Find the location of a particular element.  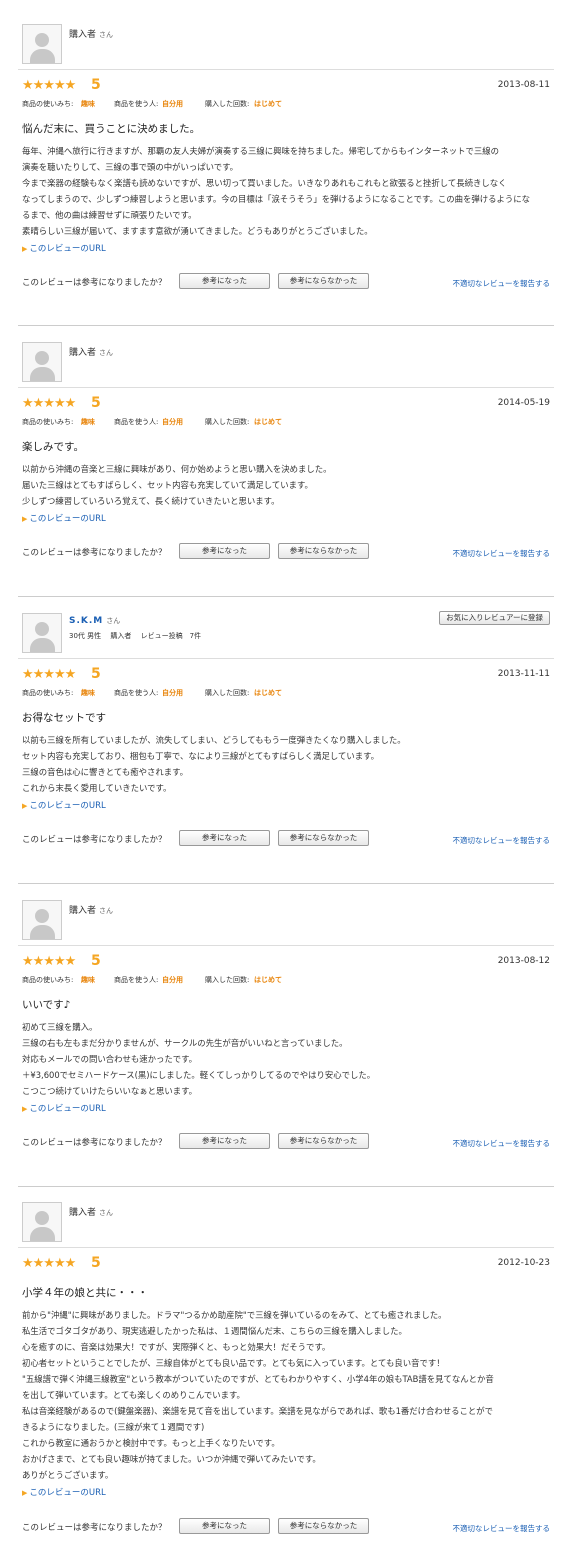

review-date: 2013-11-11 is located at coordinates (523, 674).